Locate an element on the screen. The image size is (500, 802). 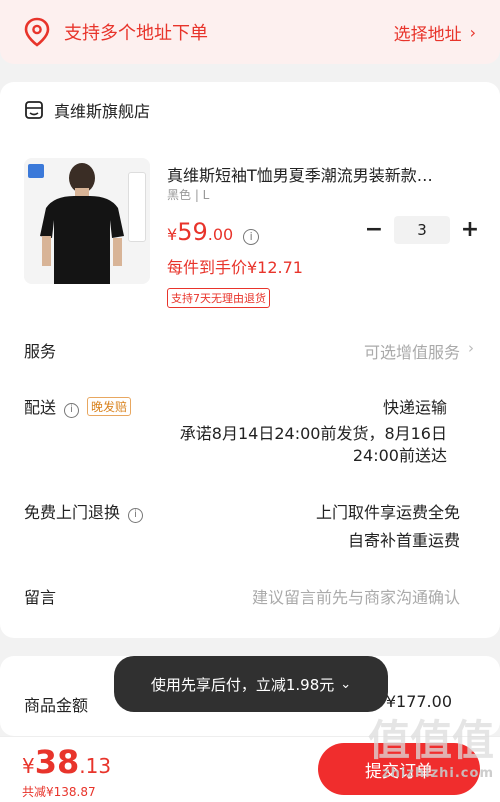
total-currency: ¥ is located at coordinates (28, 766).